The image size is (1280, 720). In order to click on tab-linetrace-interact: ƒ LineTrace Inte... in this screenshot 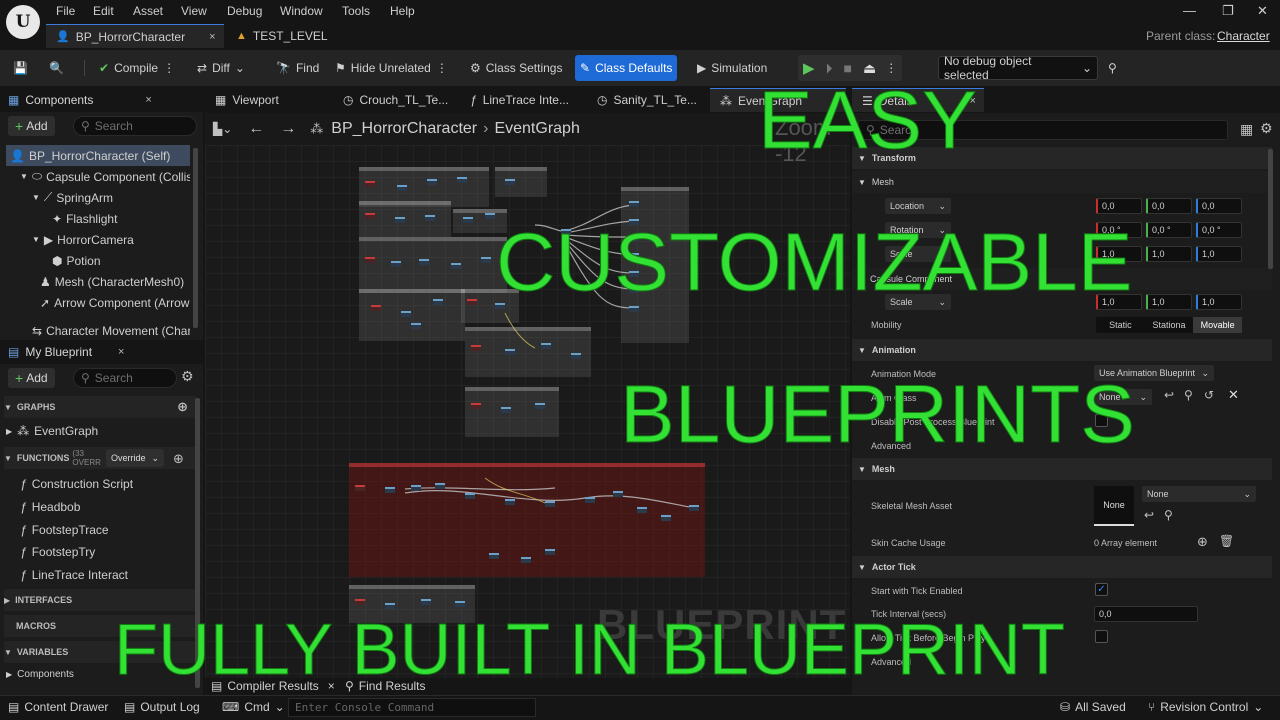, I will do `click(519, 100)`.